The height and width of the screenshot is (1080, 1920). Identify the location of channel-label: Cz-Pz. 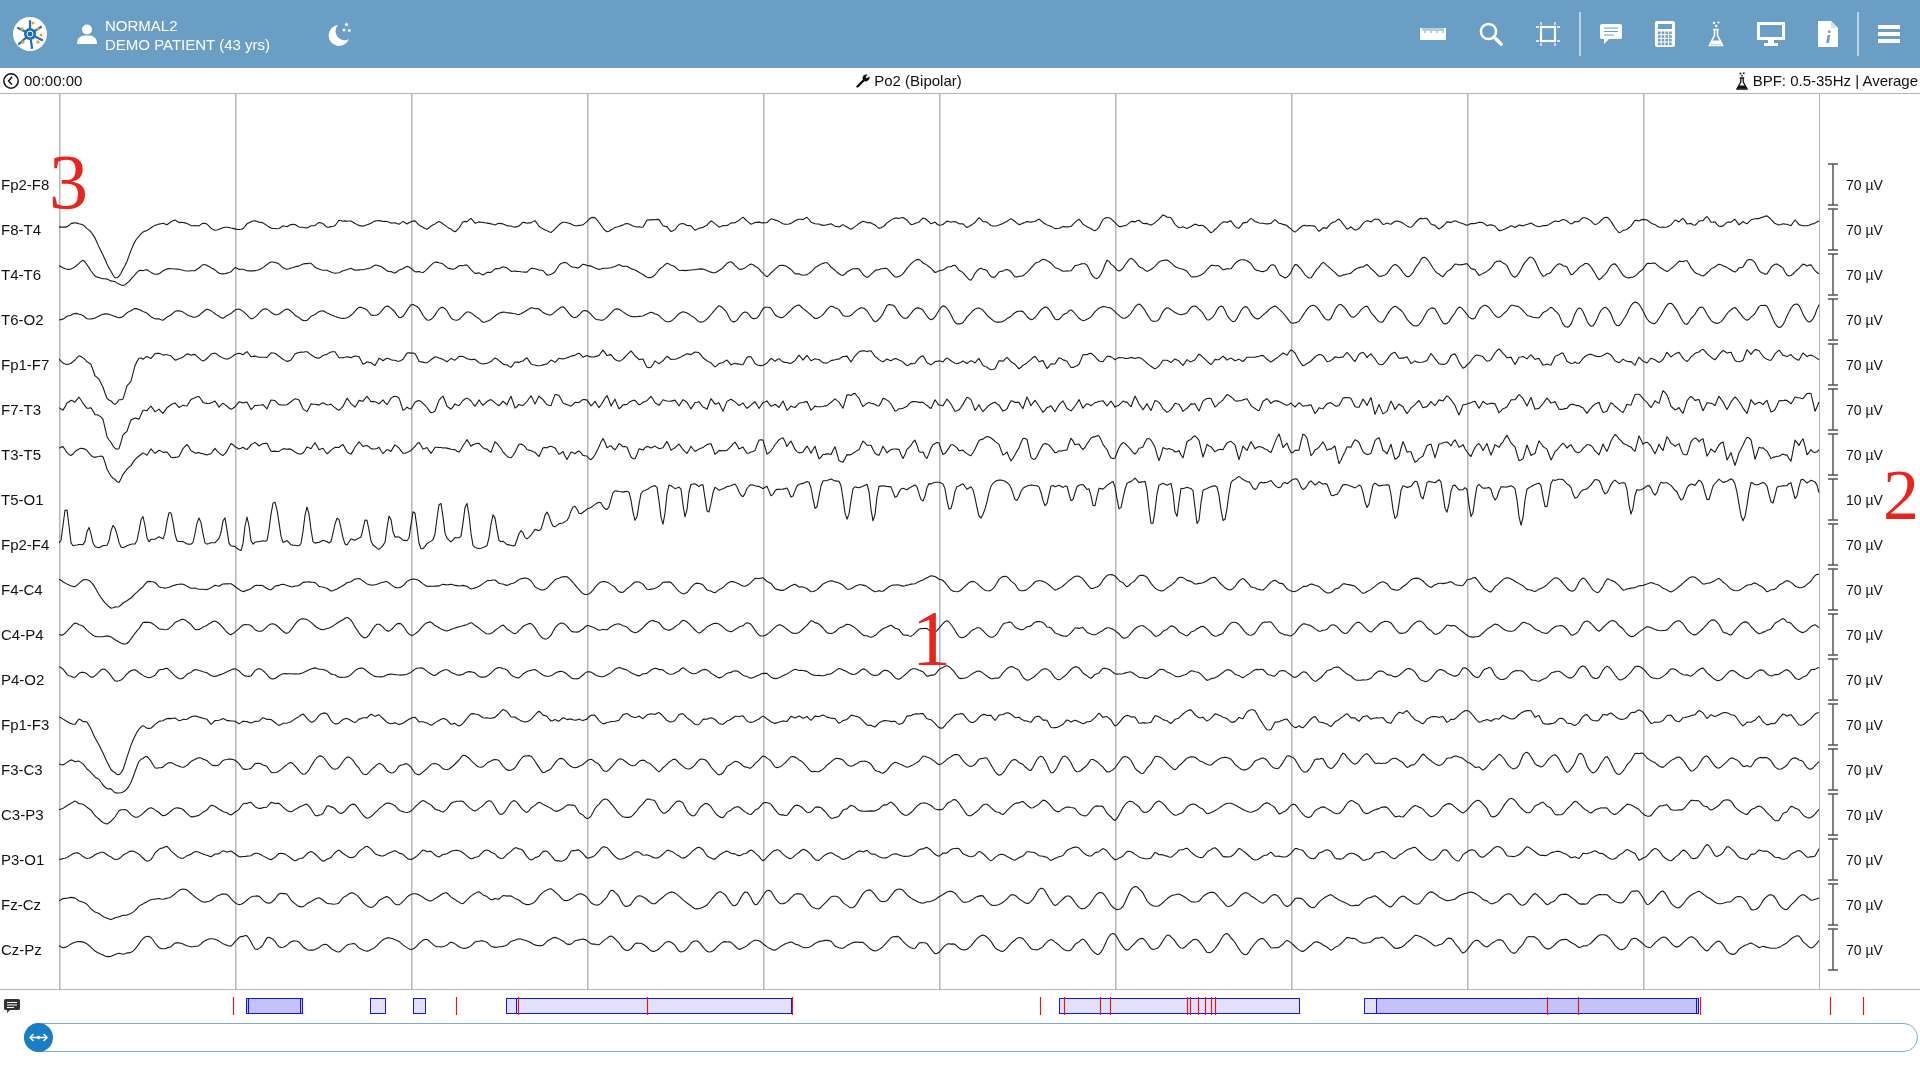
(21, 949).